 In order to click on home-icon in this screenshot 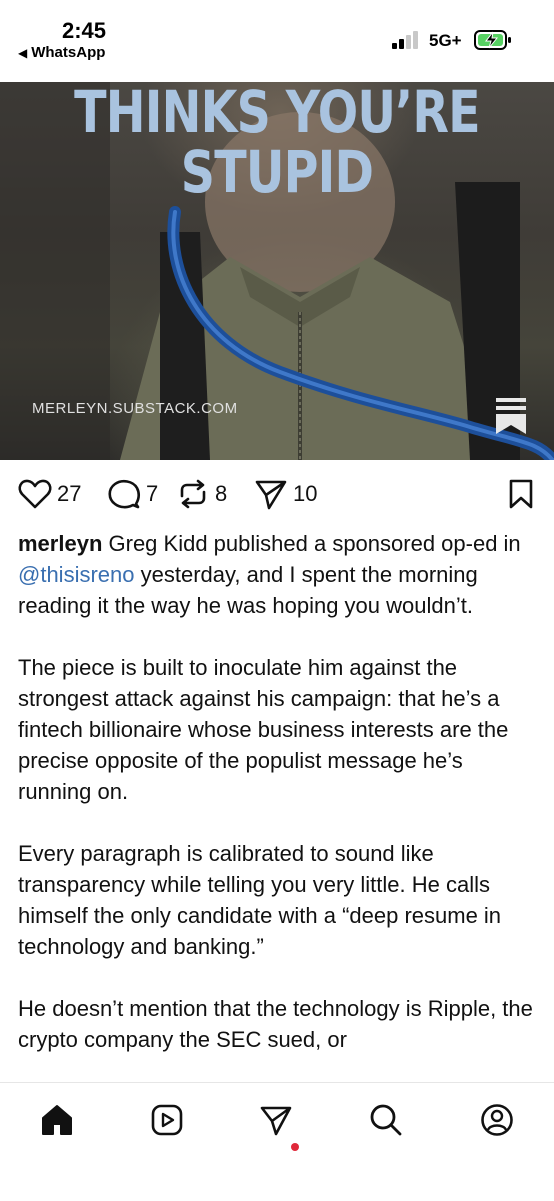, I will do `click(57, 1120)`.